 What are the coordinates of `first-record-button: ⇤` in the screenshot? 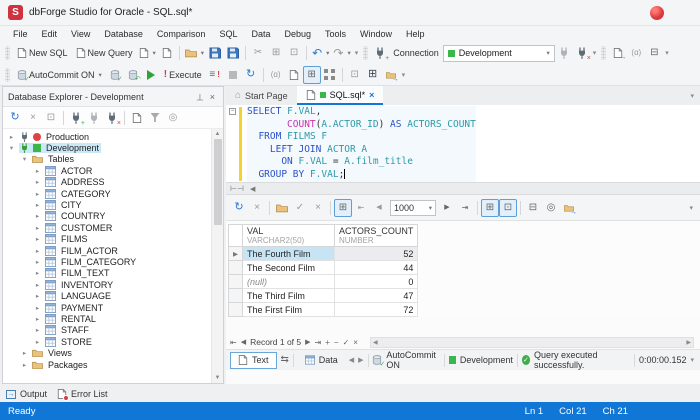 It's located at (233, 342).